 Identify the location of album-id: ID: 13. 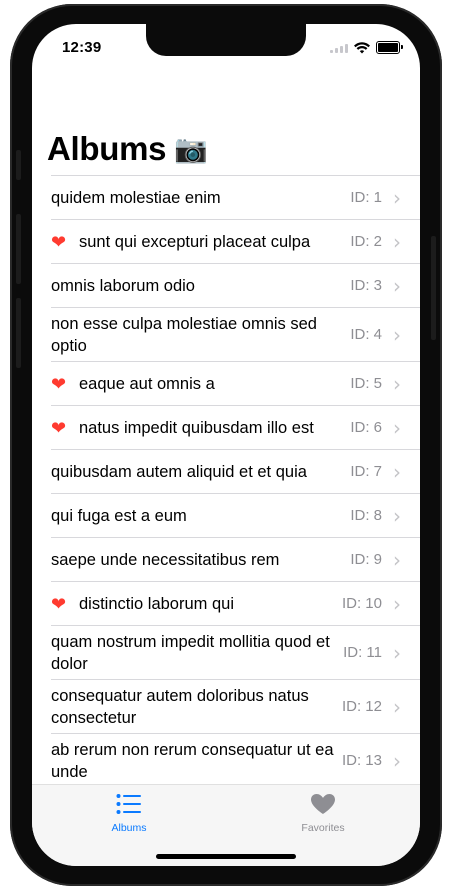
(361, 760).